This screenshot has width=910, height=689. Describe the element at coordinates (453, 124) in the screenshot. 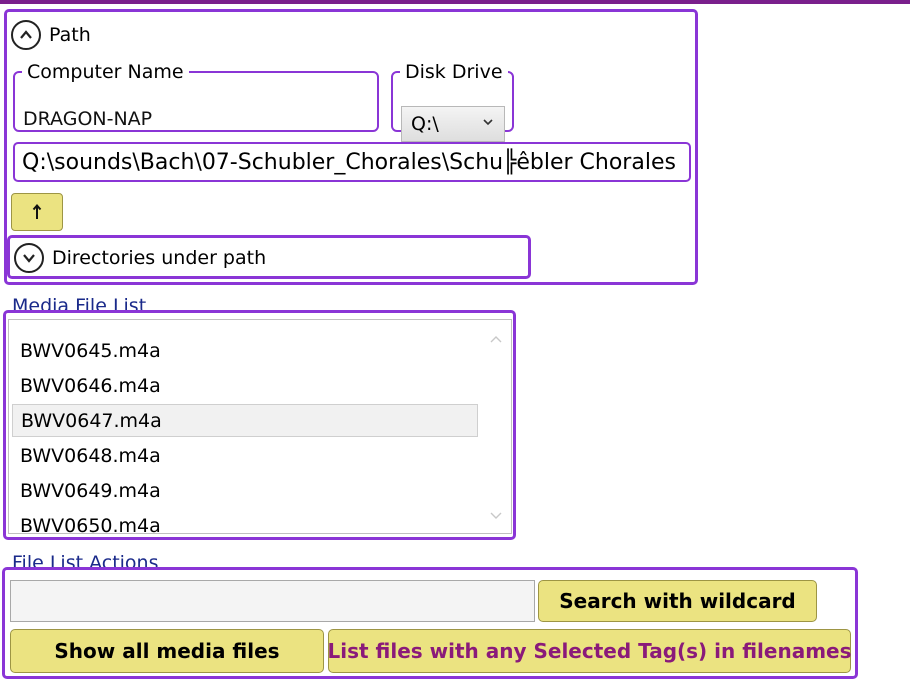

I see `disk-drive-select: Q:\` at that location.